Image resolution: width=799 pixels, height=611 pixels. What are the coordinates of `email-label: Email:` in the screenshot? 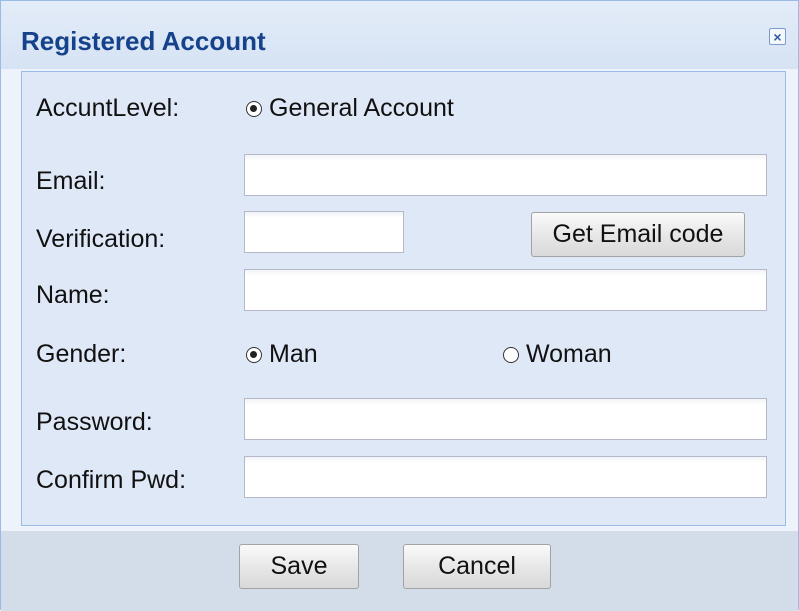 It's located at (71, 181).